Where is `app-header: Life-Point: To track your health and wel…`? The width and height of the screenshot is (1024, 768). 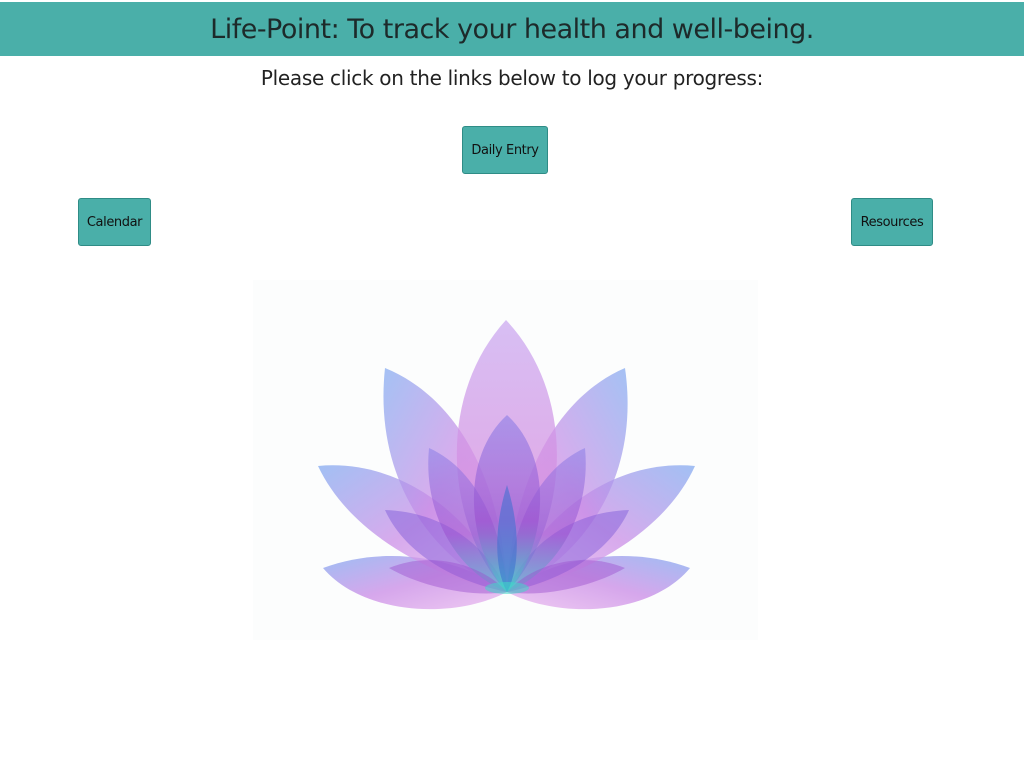 app-header: Life-Point: To track your health and wel… is located at coordinates (512, 29).